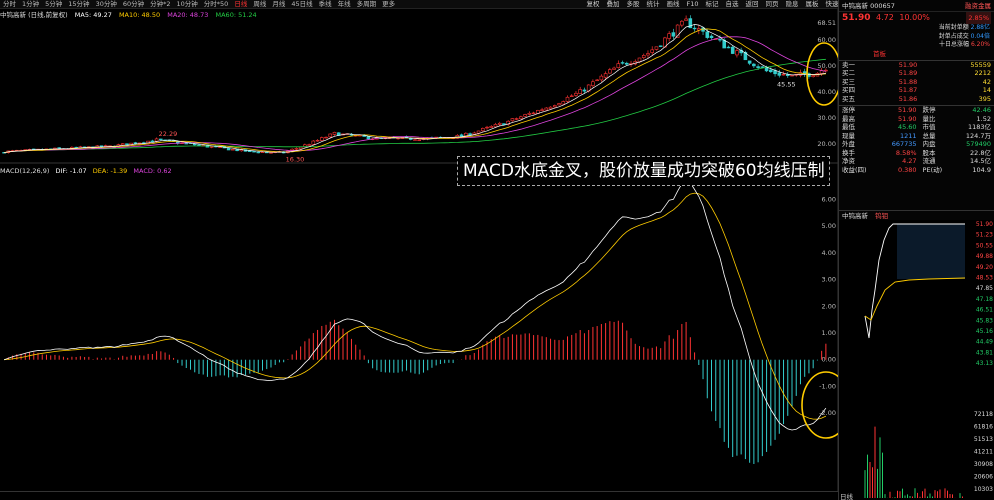 This screenshot has height=500, width=994. What do you see at coordinates (9, 4) in the screenshot?
I see `period-tab: 分时` at bounding box center [9, 4].